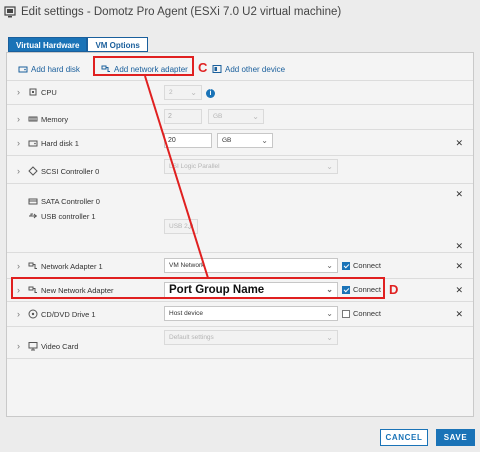 This screenshot has height=452, width=480. I want to click on device-icon, so click(217, 69).